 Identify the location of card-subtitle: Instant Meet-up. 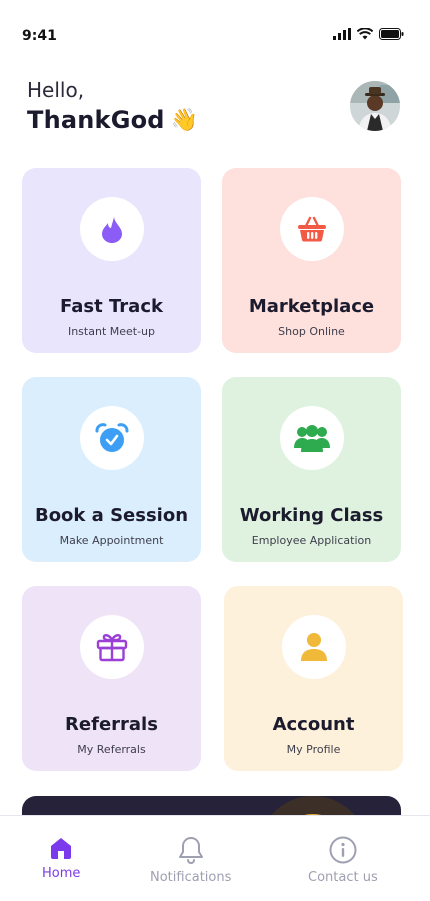
(111, 331).